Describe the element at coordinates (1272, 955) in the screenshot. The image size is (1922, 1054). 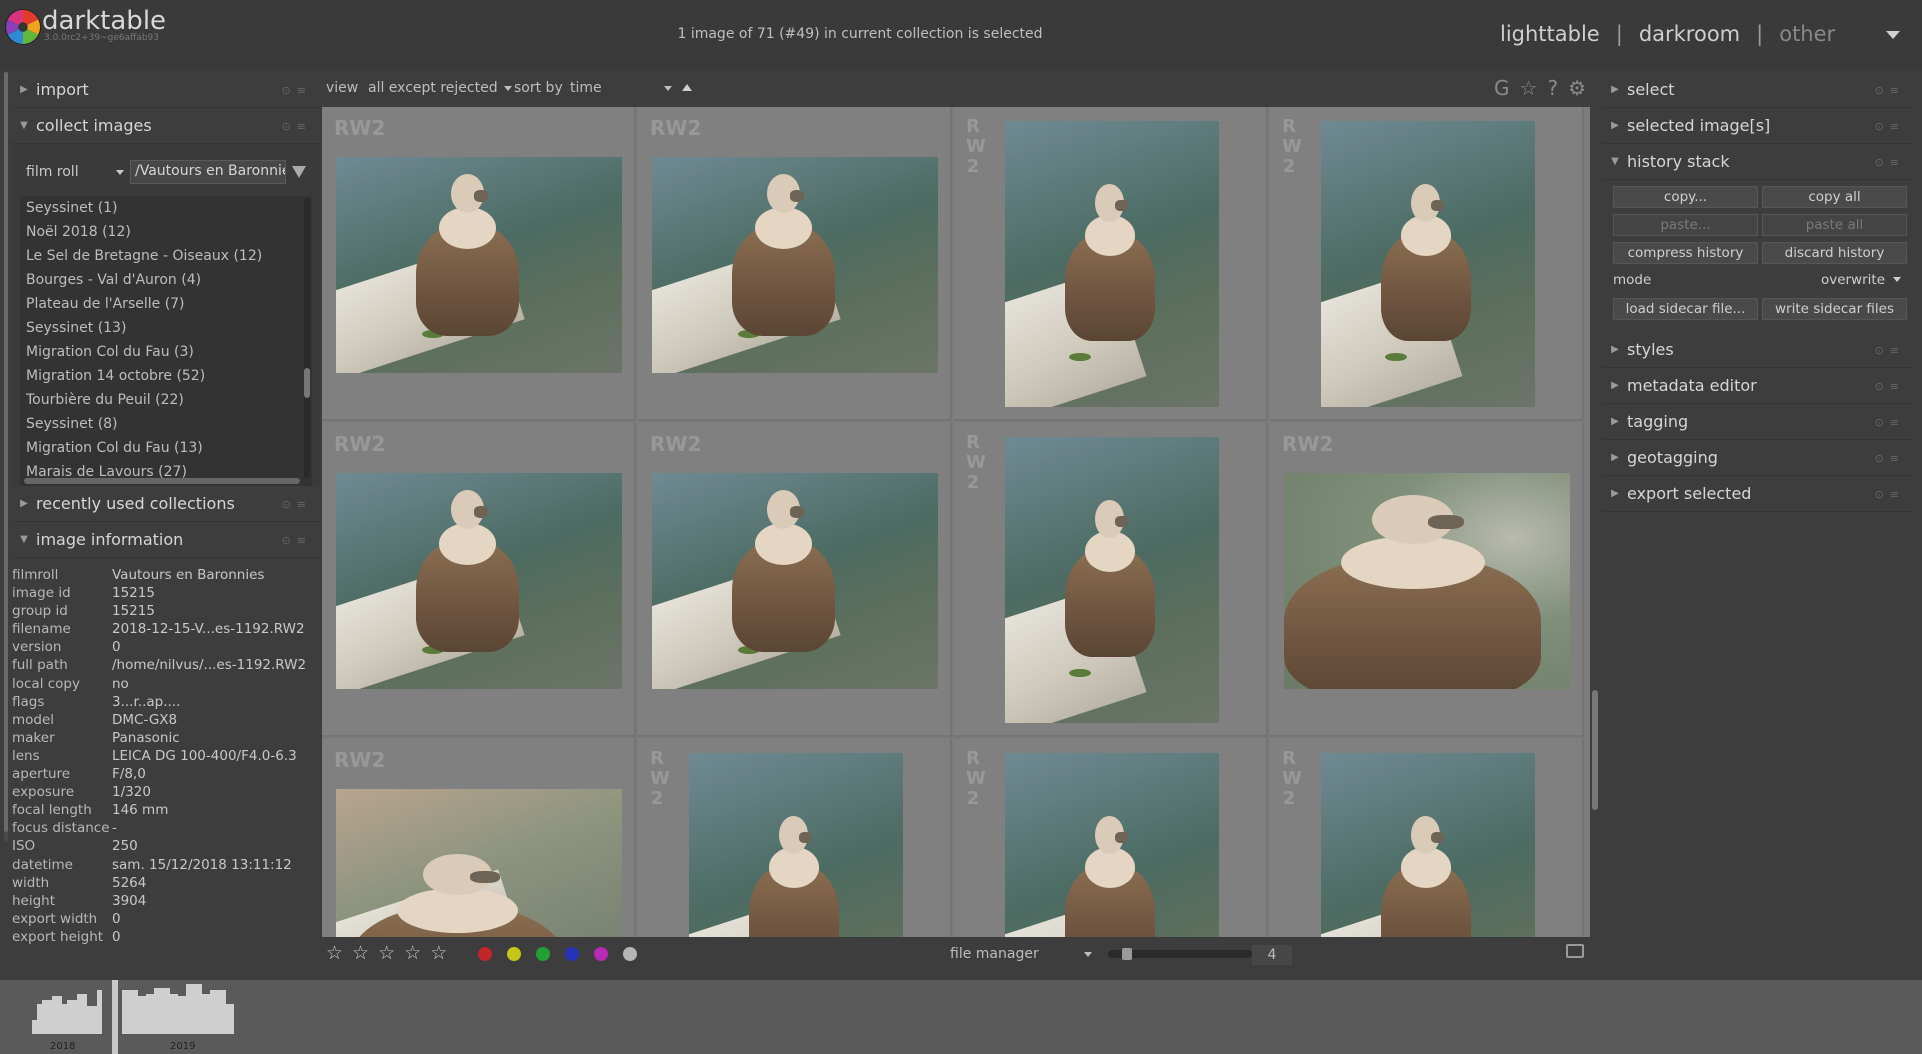
I see `zoom-entry: 4` at that location.